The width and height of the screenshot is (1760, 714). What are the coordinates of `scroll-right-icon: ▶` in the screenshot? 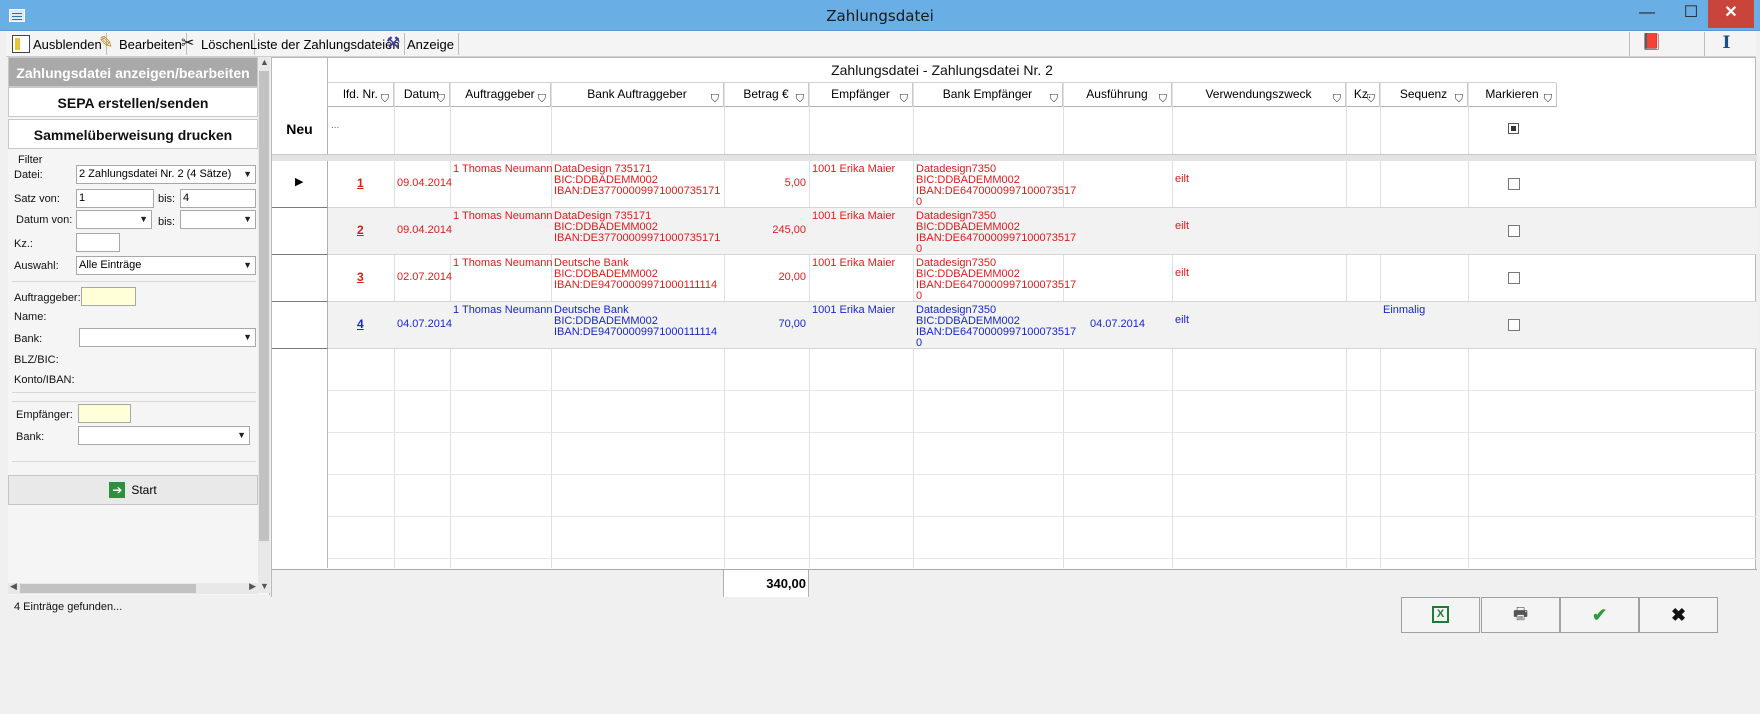 It's located at (252, 586).